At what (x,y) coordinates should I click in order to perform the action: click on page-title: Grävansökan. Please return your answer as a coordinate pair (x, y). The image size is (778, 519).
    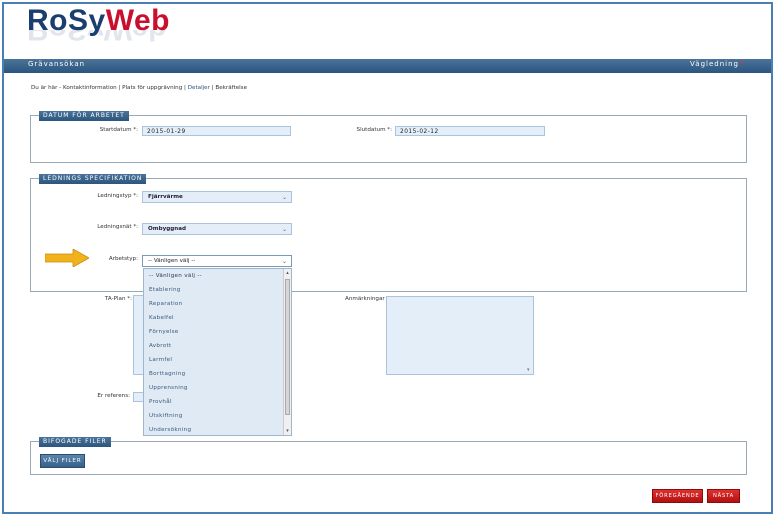
    Looking at the image, I should click on (57, 64).